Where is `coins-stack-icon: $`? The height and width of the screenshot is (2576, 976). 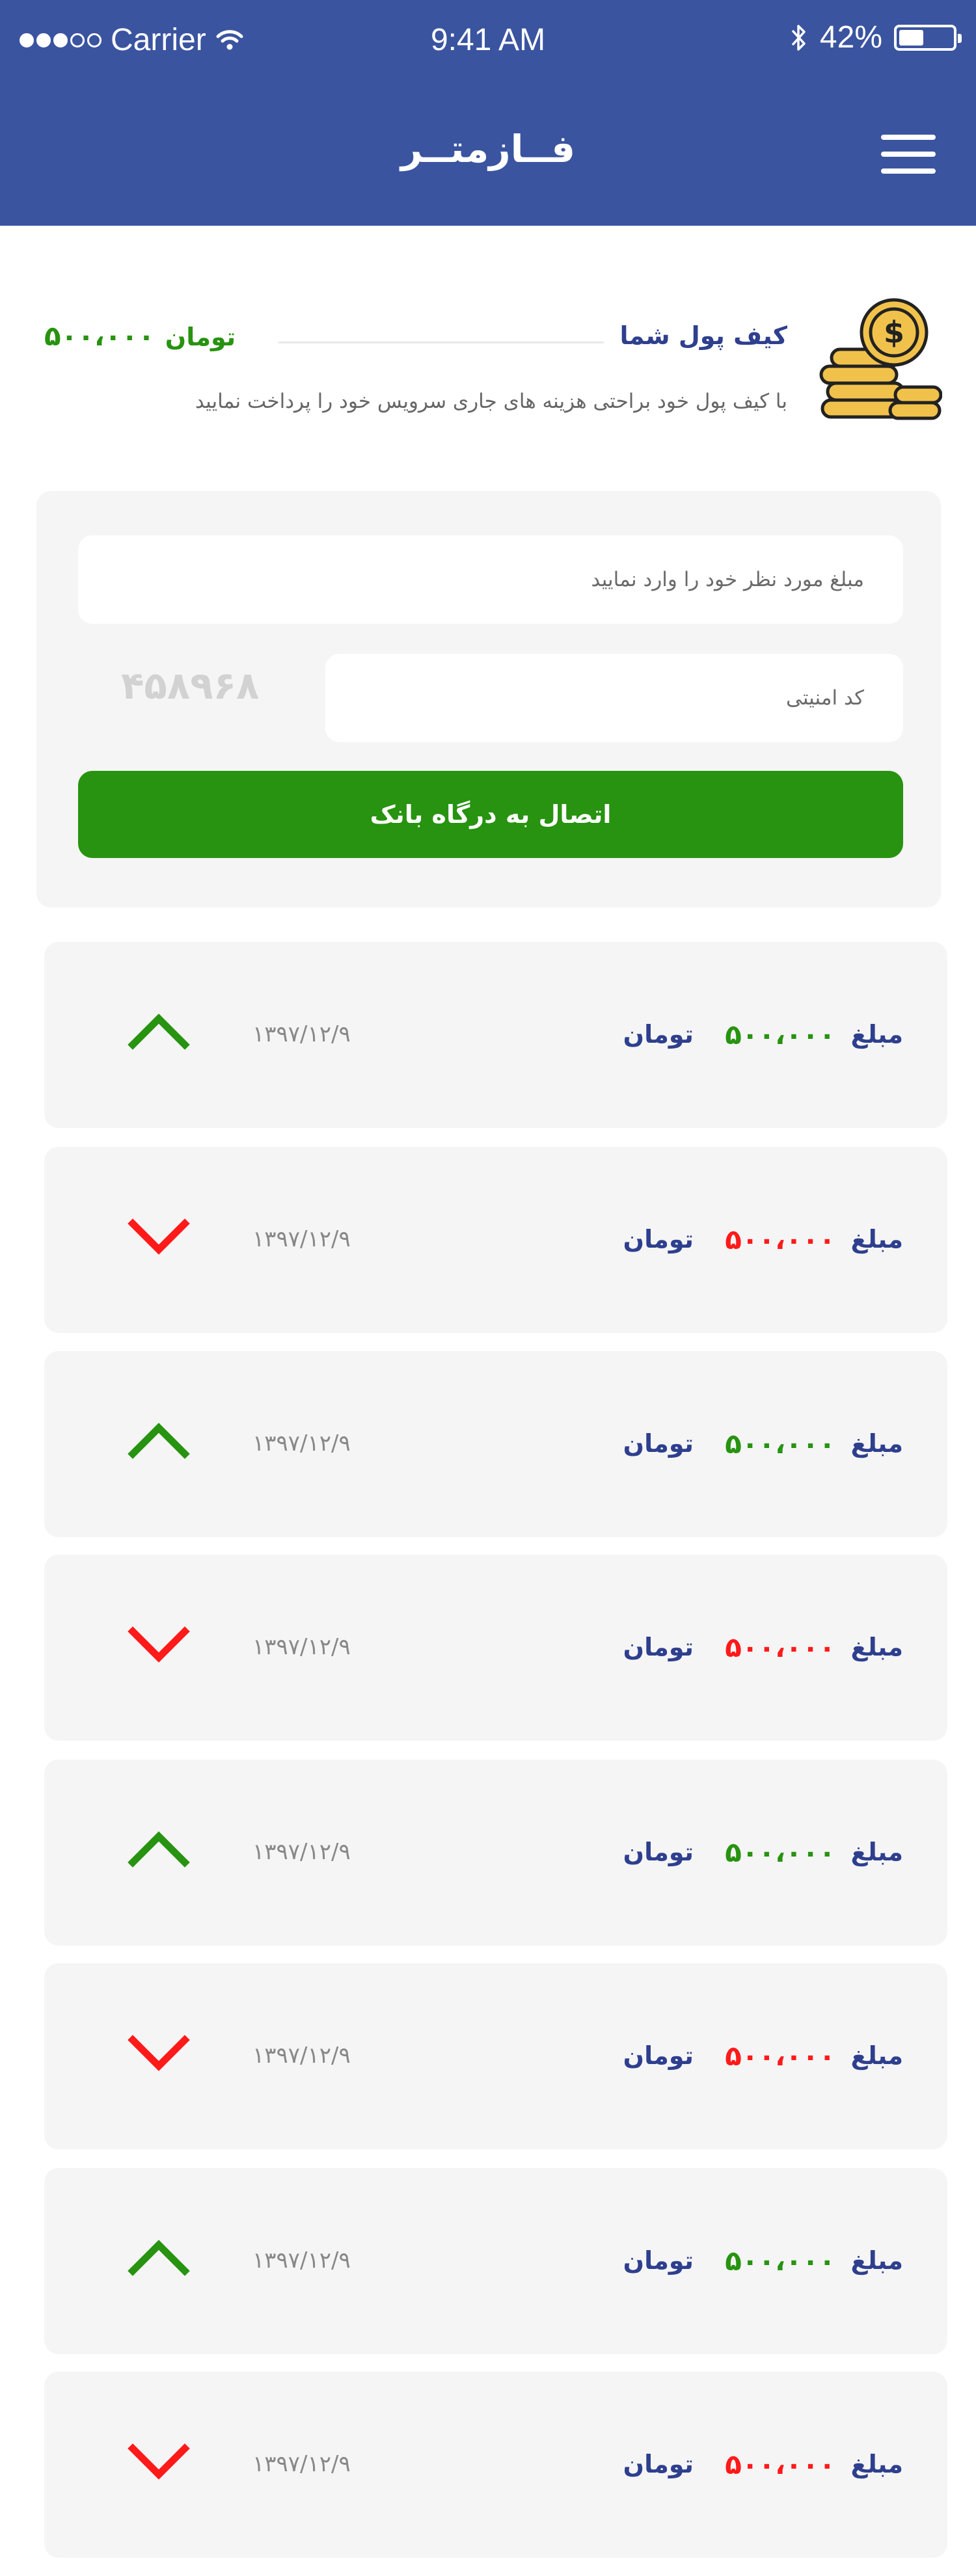
coins-stack-icon: $ is located at coordinates (880, 359).